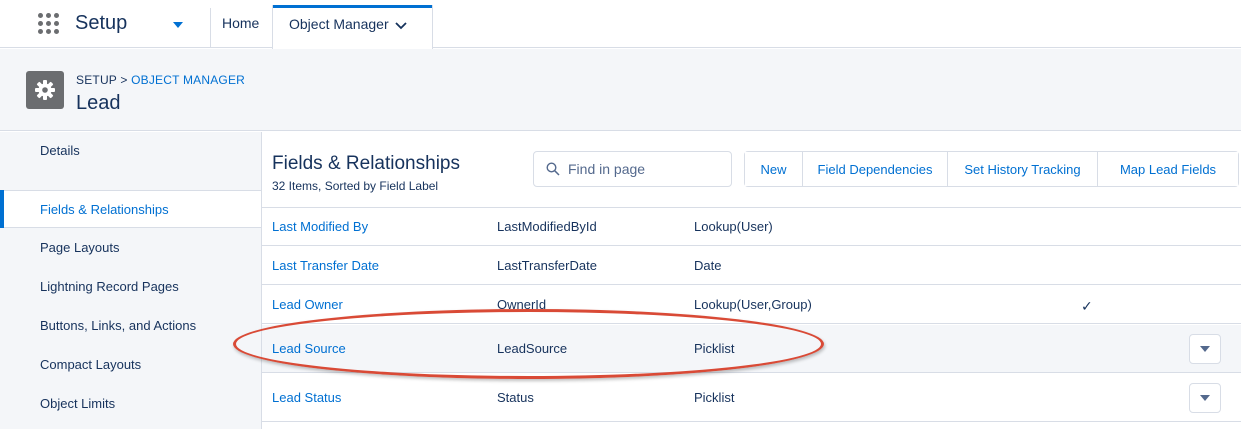  What do you see at coordinates (522, 304) in the screenshot?
I see `field-api-name: OwnerId` at bounding box center [522, 304].